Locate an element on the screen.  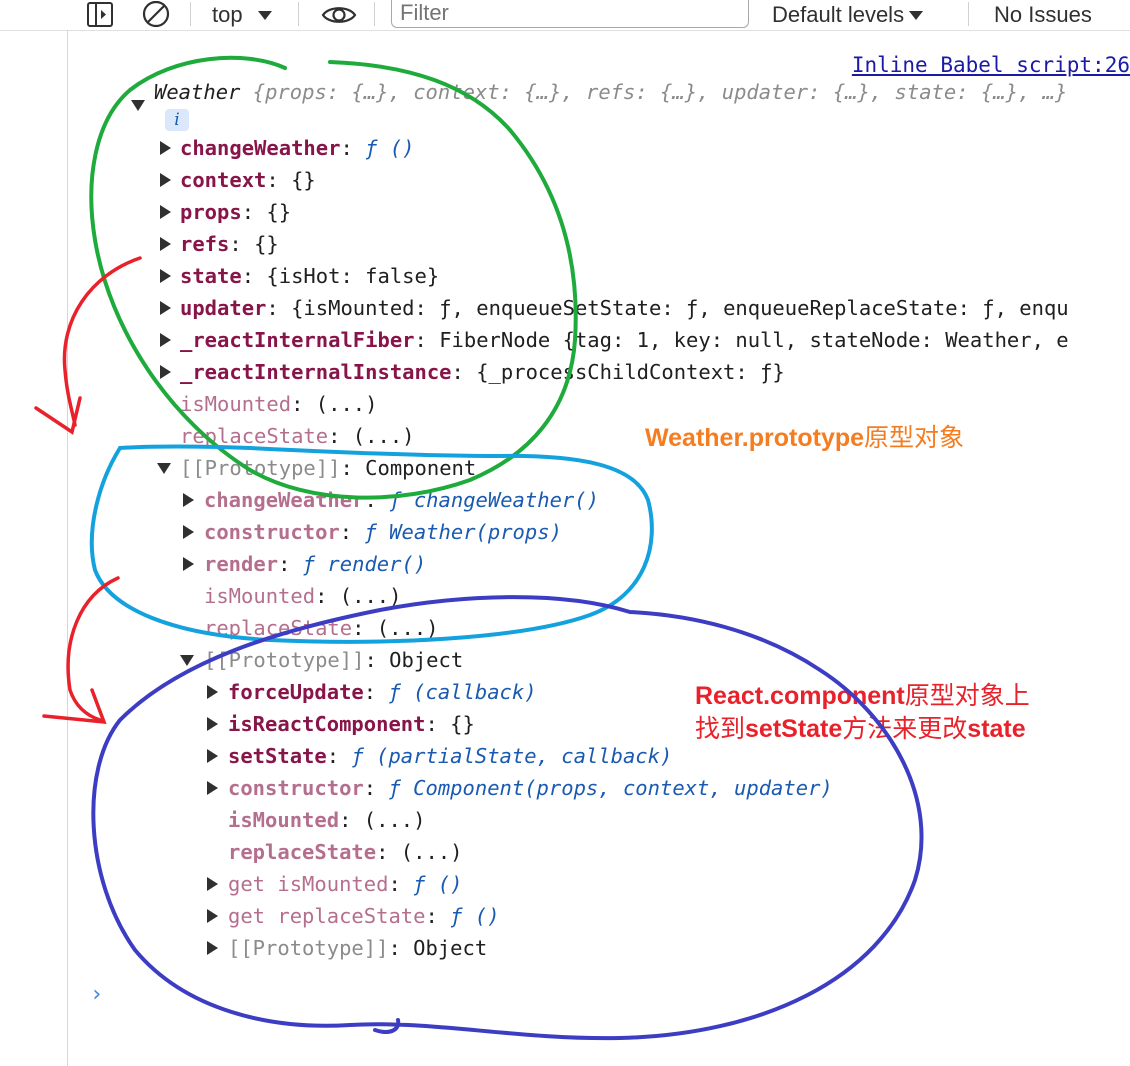
sidebar-toggle-icon is located at coordinates (100, 15).